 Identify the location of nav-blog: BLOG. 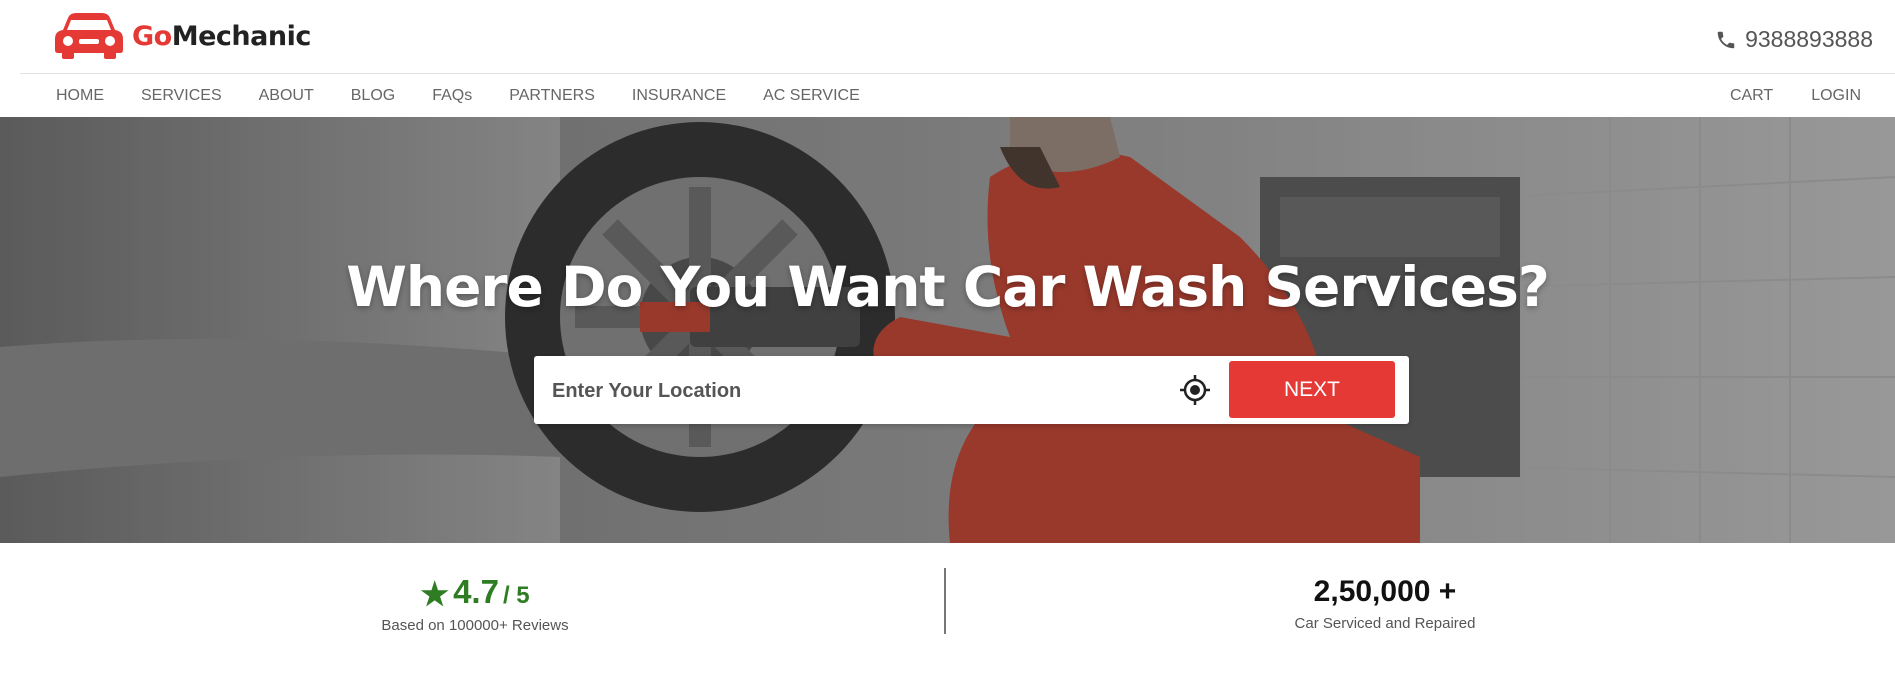
(373, 96).